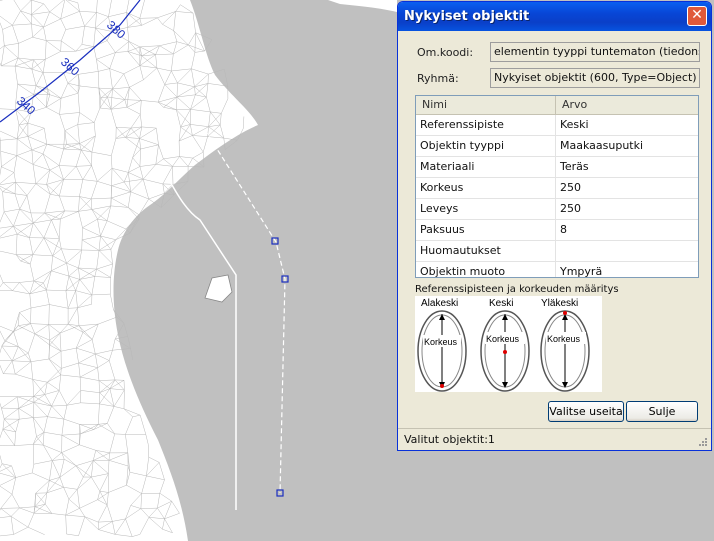  Describe the element at coordinates (486, 146) in the screenshot. I see `property-name: Objektin tyyppi` at that location.